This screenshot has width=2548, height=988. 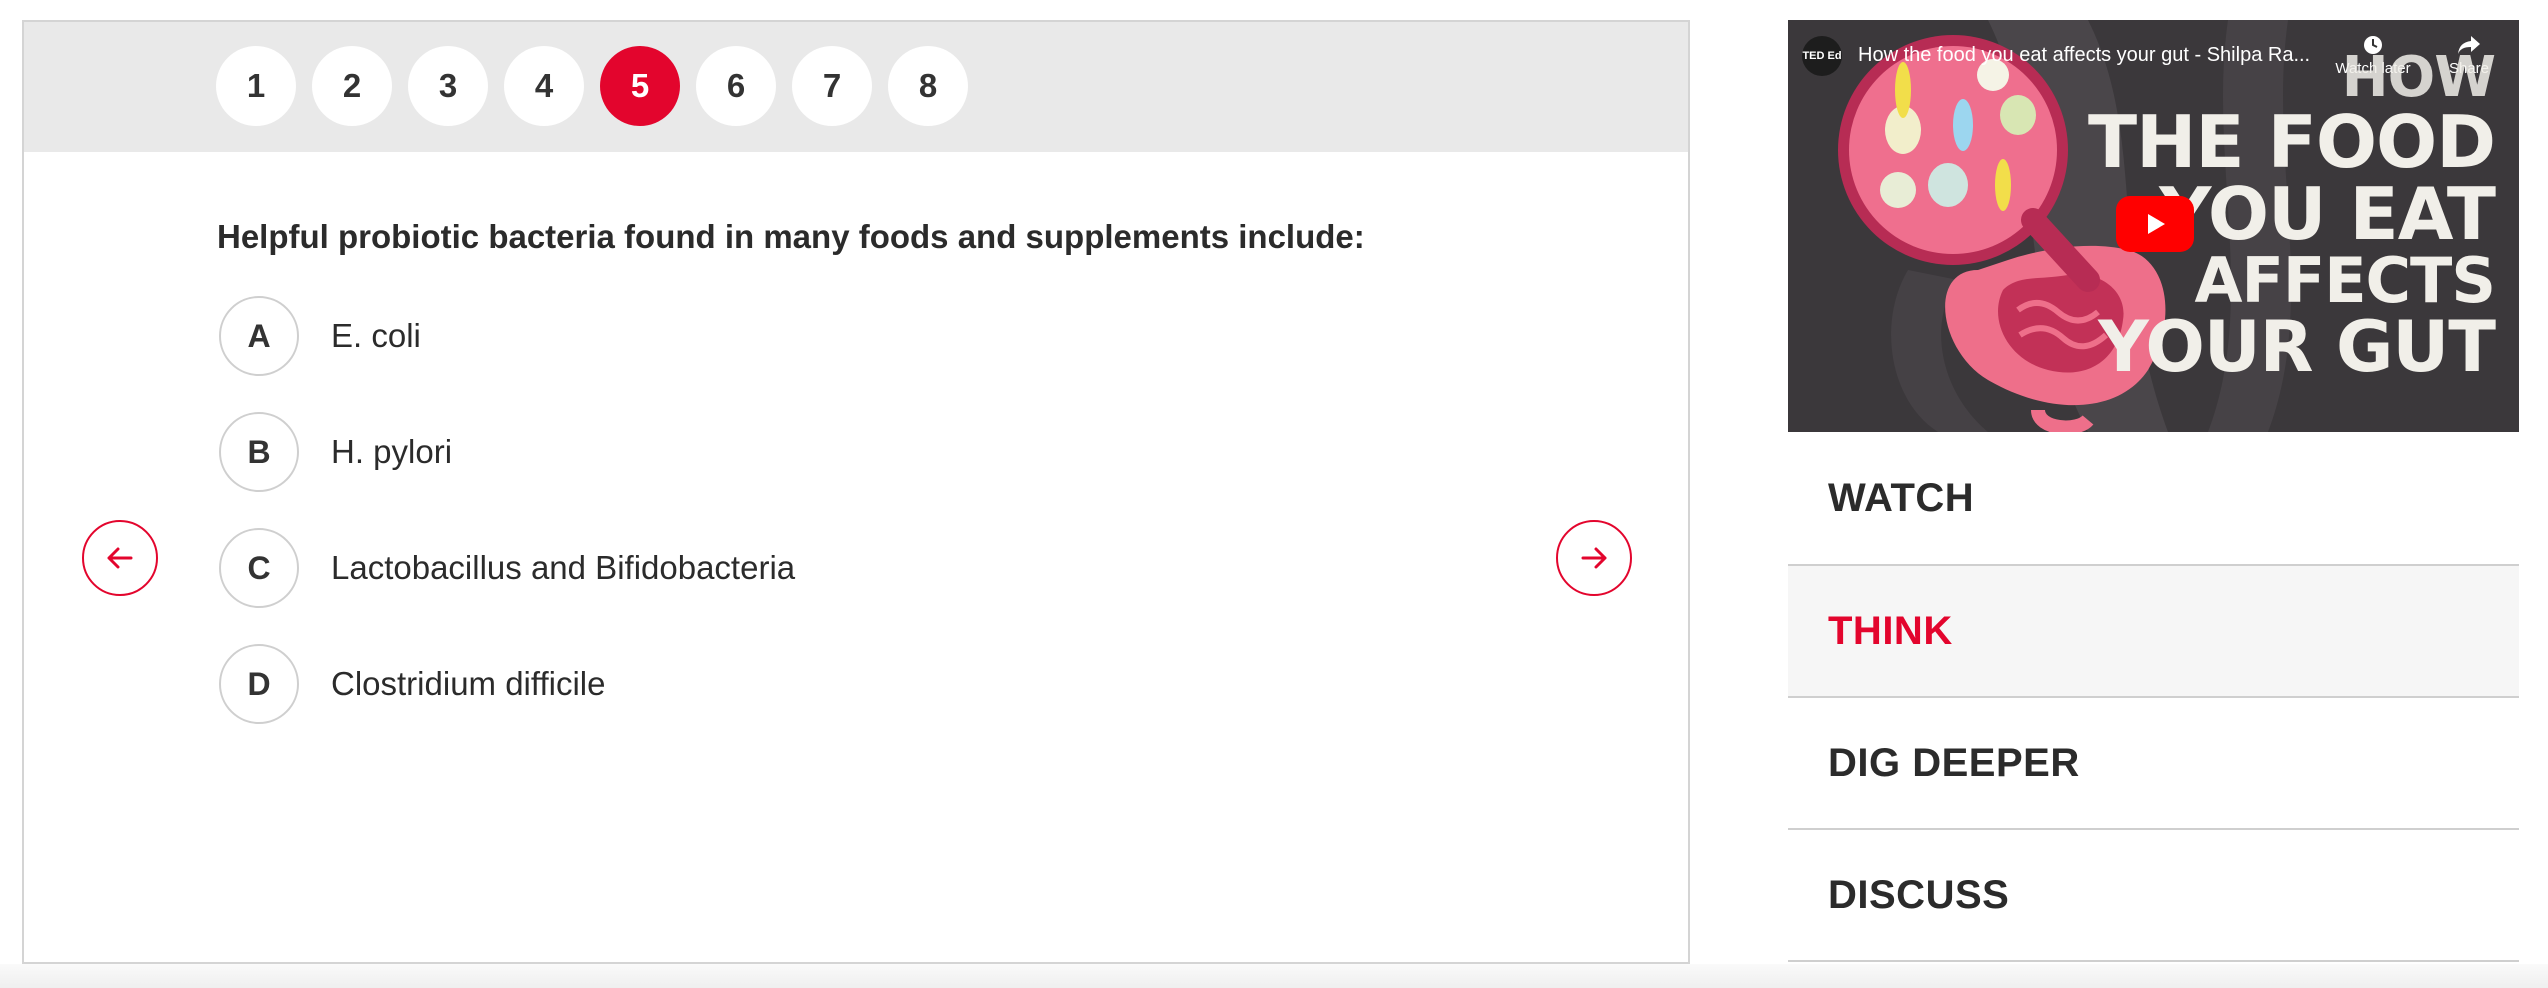 I want to click on answer-text: Lactobacillus and Bifidobacteria, so click(x=563, y=567).